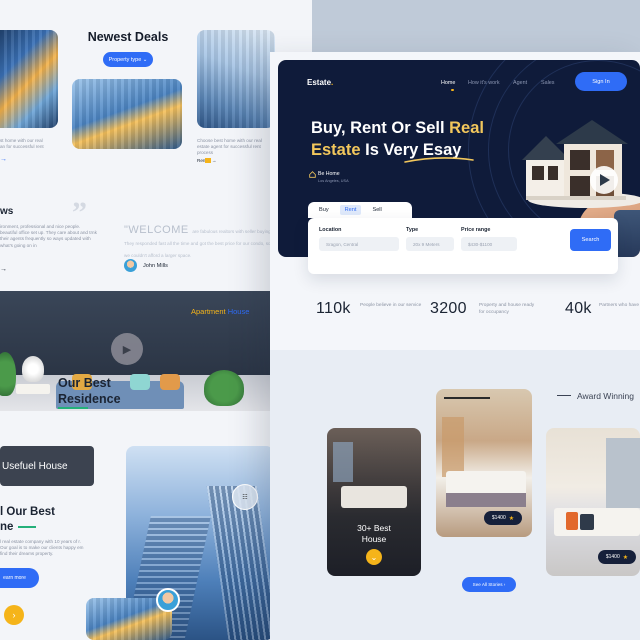 Image resolution: width=640 pixels, height=640 pixels. I want to click on tab-buy: Buy, so click(324, 210).